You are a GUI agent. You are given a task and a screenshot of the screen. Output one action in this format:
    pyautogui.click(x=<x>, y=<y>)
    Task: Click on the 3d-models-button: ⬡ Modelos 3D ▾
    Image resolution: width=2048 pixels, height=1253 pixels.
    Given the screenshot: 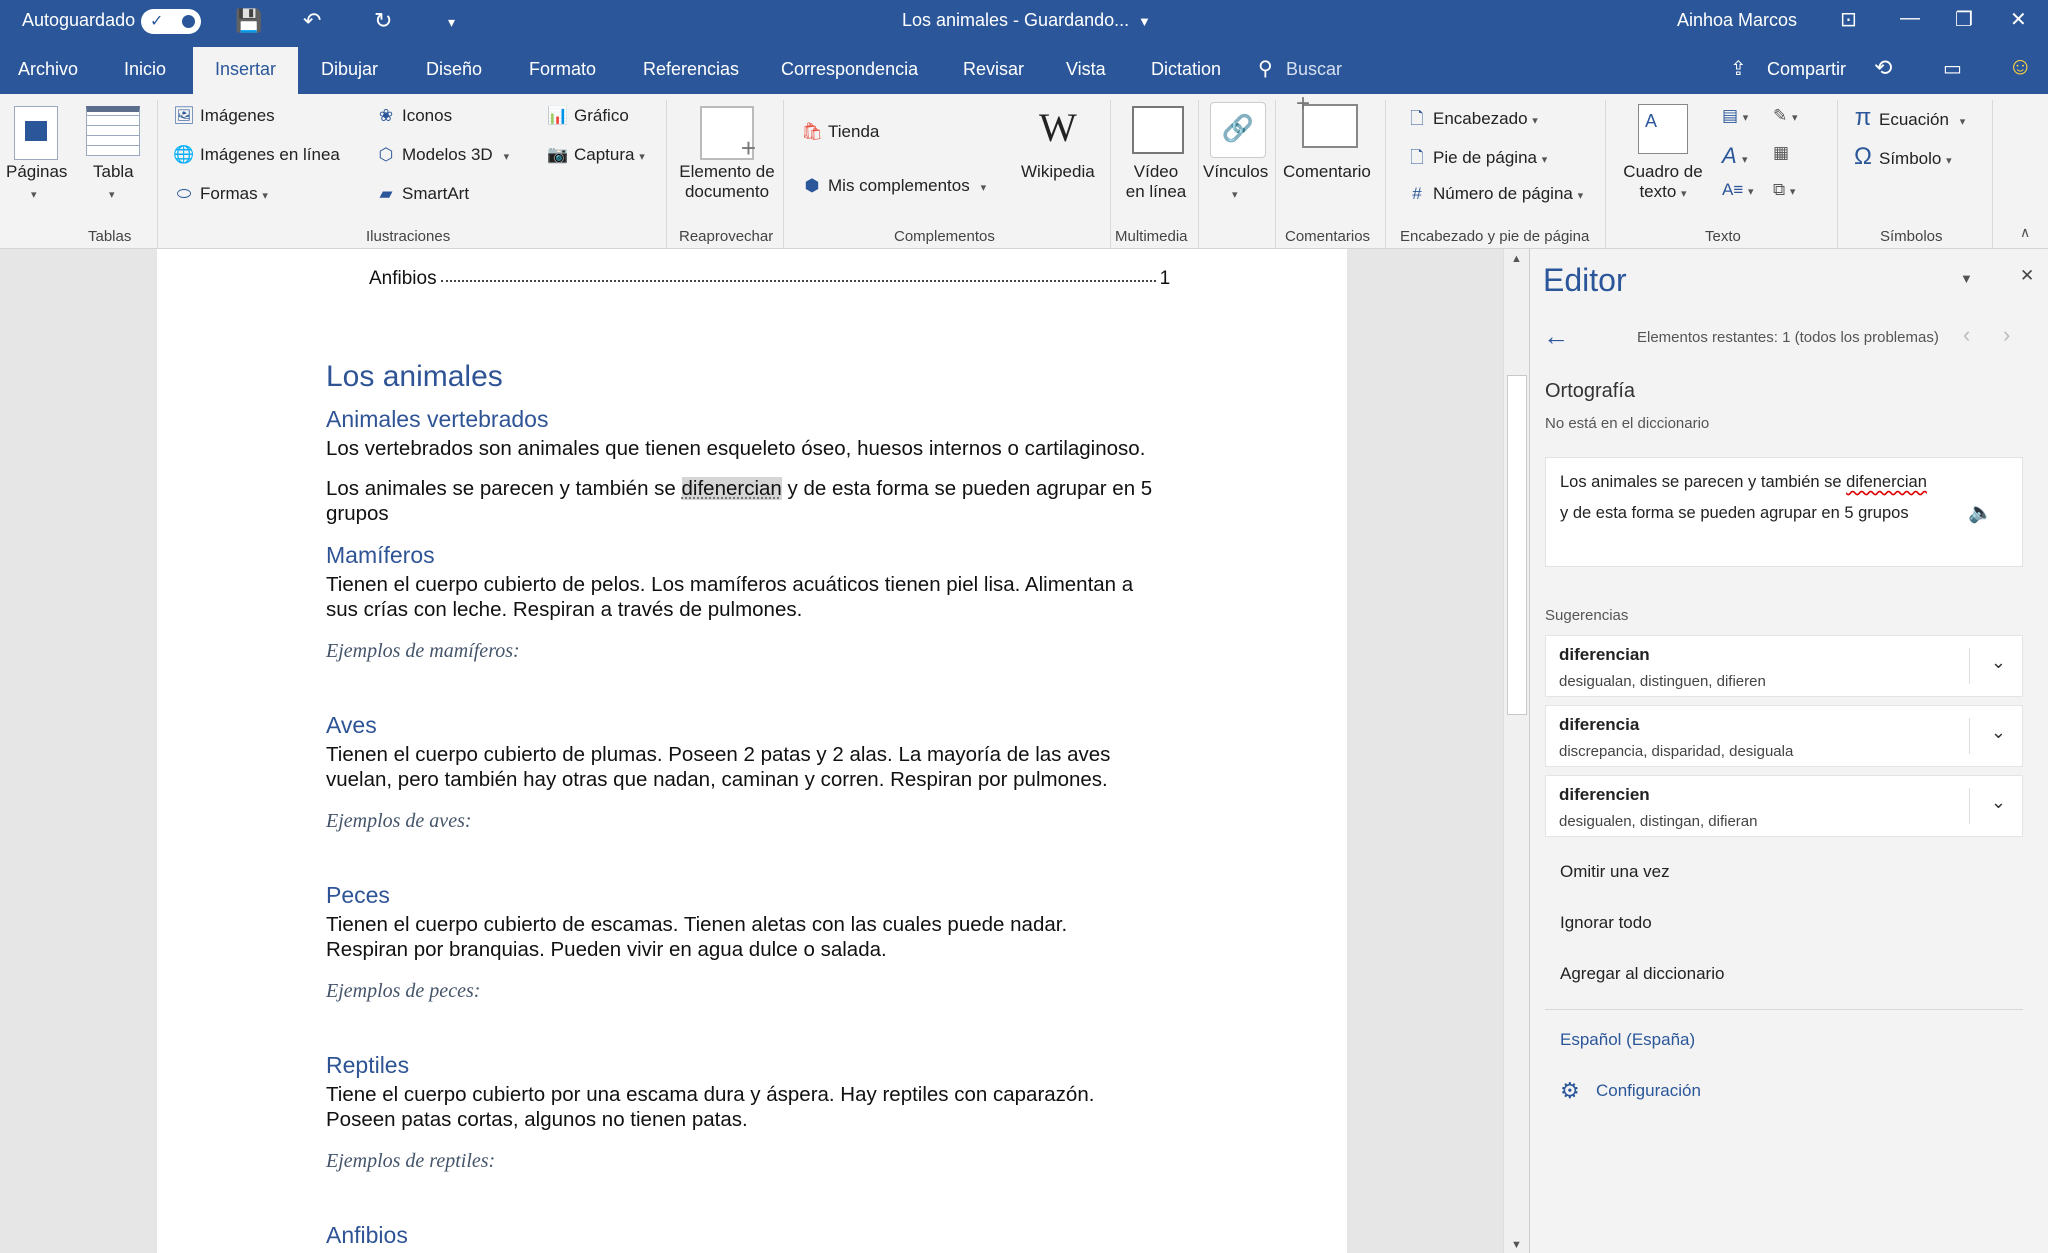 What is the action you would take?
    pyautogui.click(x=442, y=155)
    